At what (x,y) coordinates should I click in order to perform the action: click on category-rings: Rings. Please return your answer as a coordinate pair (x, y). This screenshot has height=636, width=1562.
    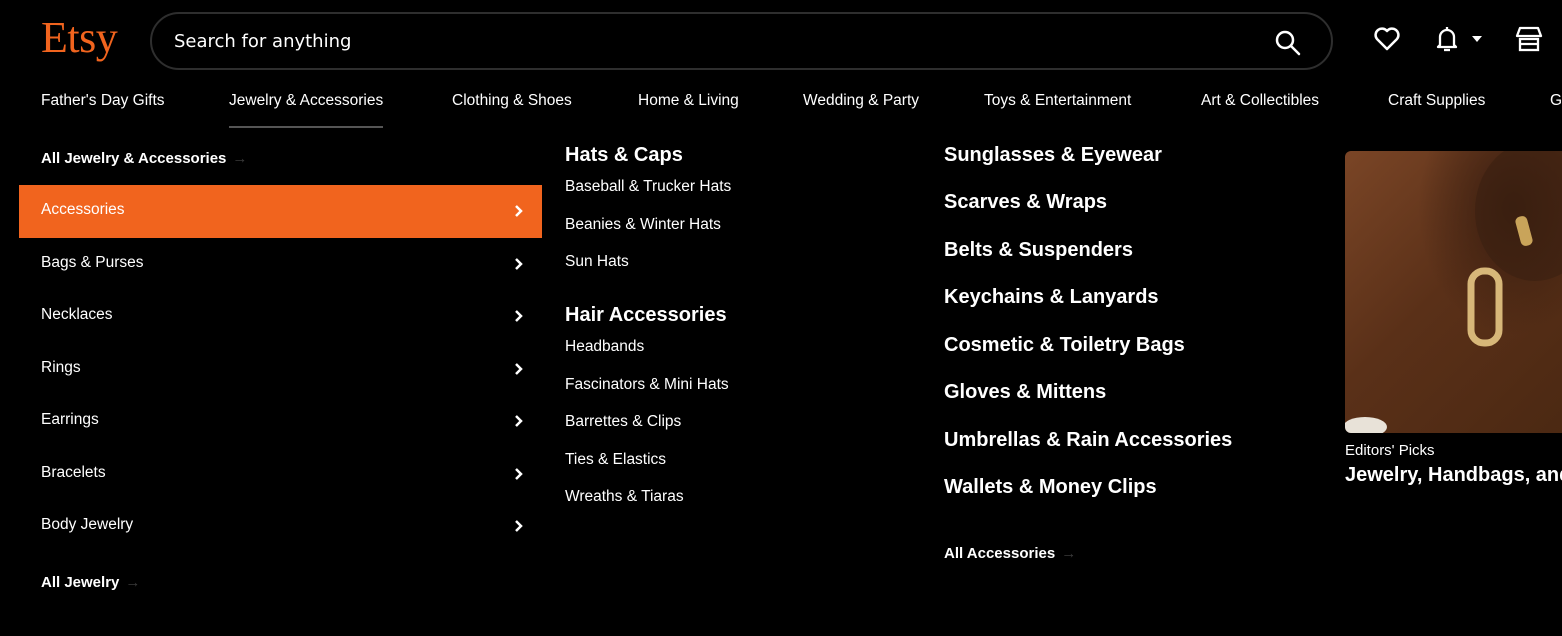
    Looking at the image, I should click on (280, 369).